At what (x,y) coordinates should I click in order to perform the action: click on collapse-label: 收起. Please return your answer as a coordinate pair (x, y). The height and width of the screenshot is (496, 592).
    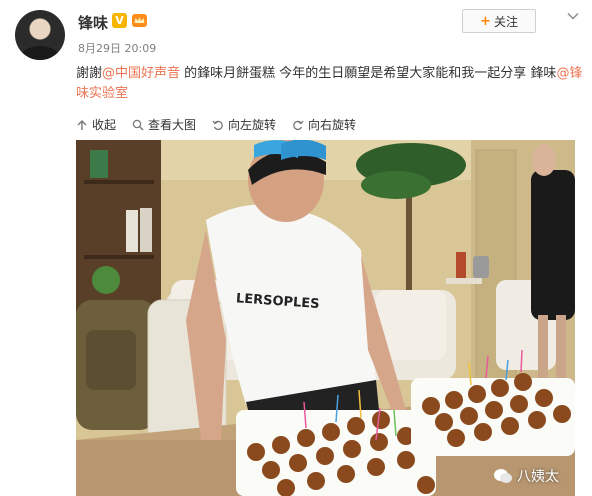
    Looking at the image, I should click on (104, 125).